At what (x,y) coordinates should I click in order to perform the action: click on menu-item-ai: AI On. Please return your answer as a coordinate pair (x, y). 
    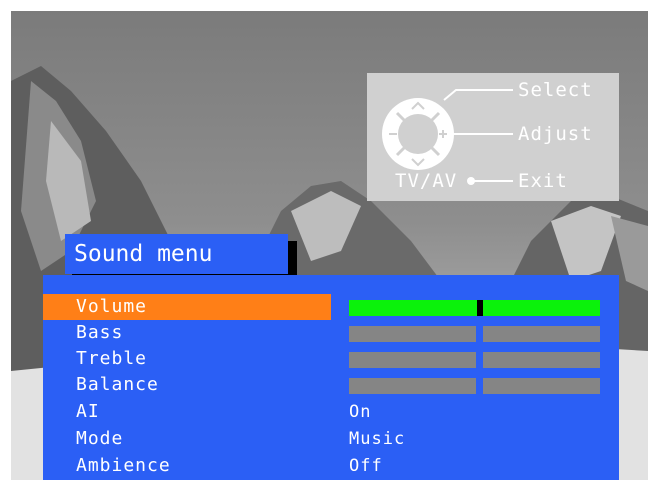
    Looking at the image, I should click on (331, 412).